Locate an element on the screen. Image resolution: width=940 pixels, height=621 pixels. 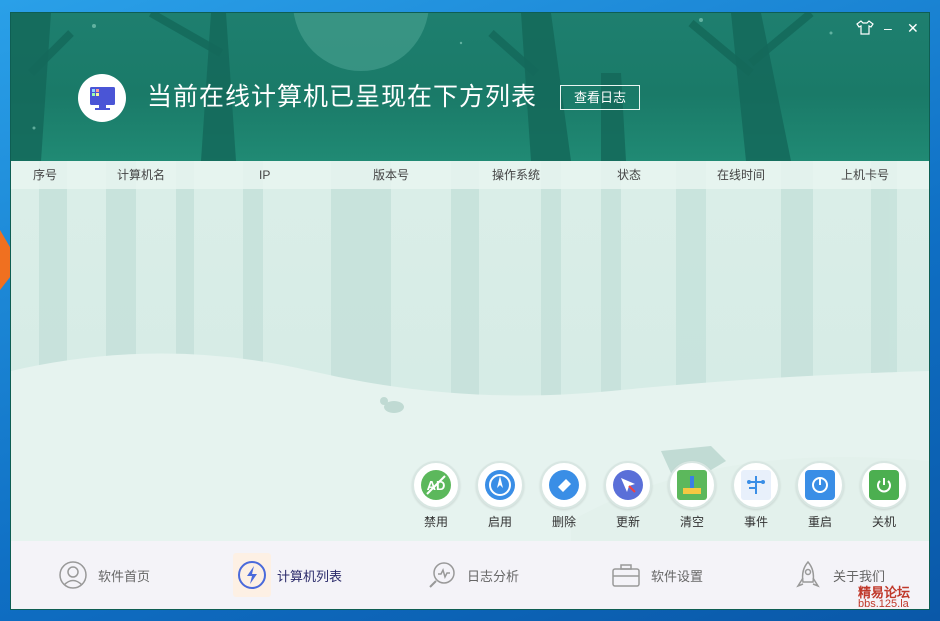
view-log-button: 查看日志 is located at coordinates (600, 97).